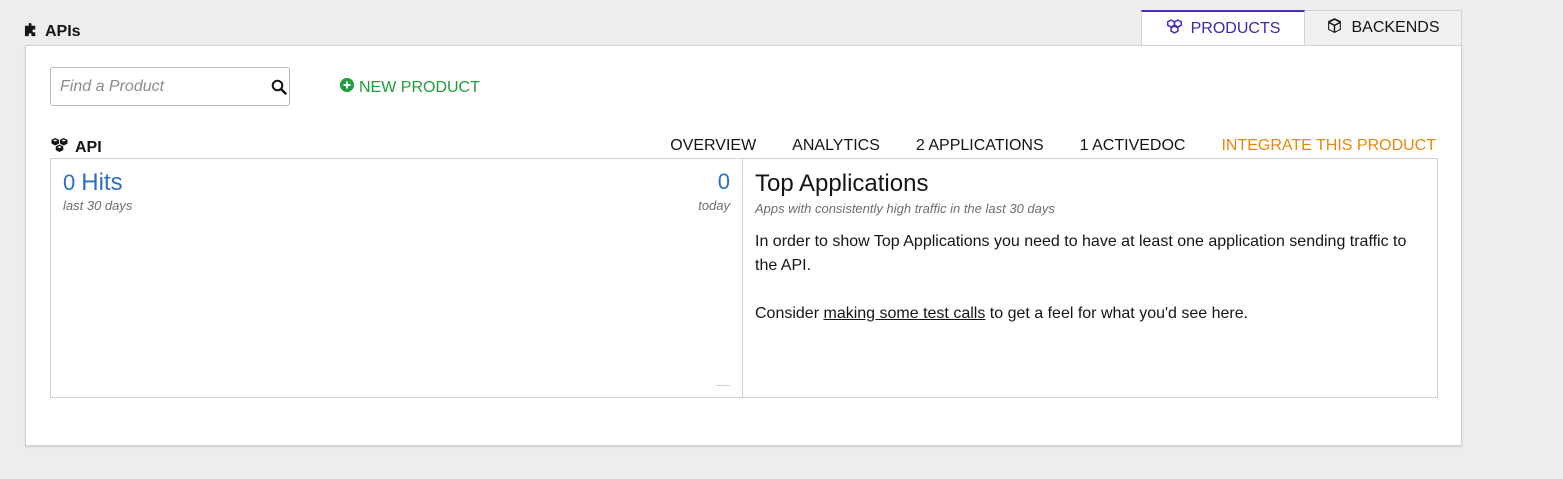 This screenshot has width=1563, height=479. Describe the element at coordinates (31, 32) in the screenshot. I see `puzzle-icon` at that location.